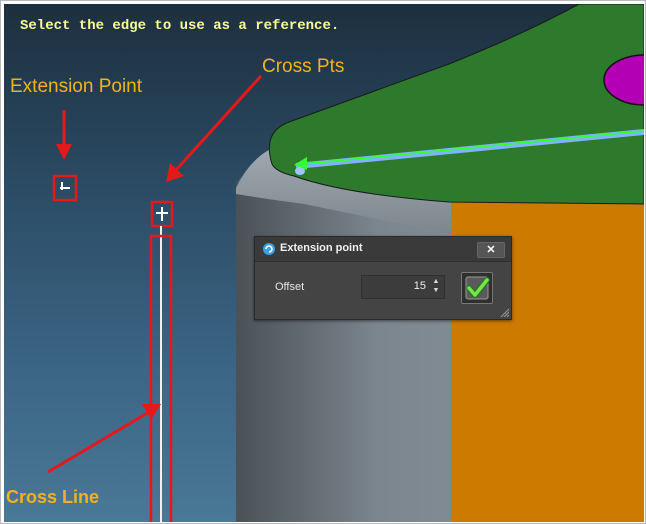  I want to click on annotation-arrow-cross-line, so click(98, 442).